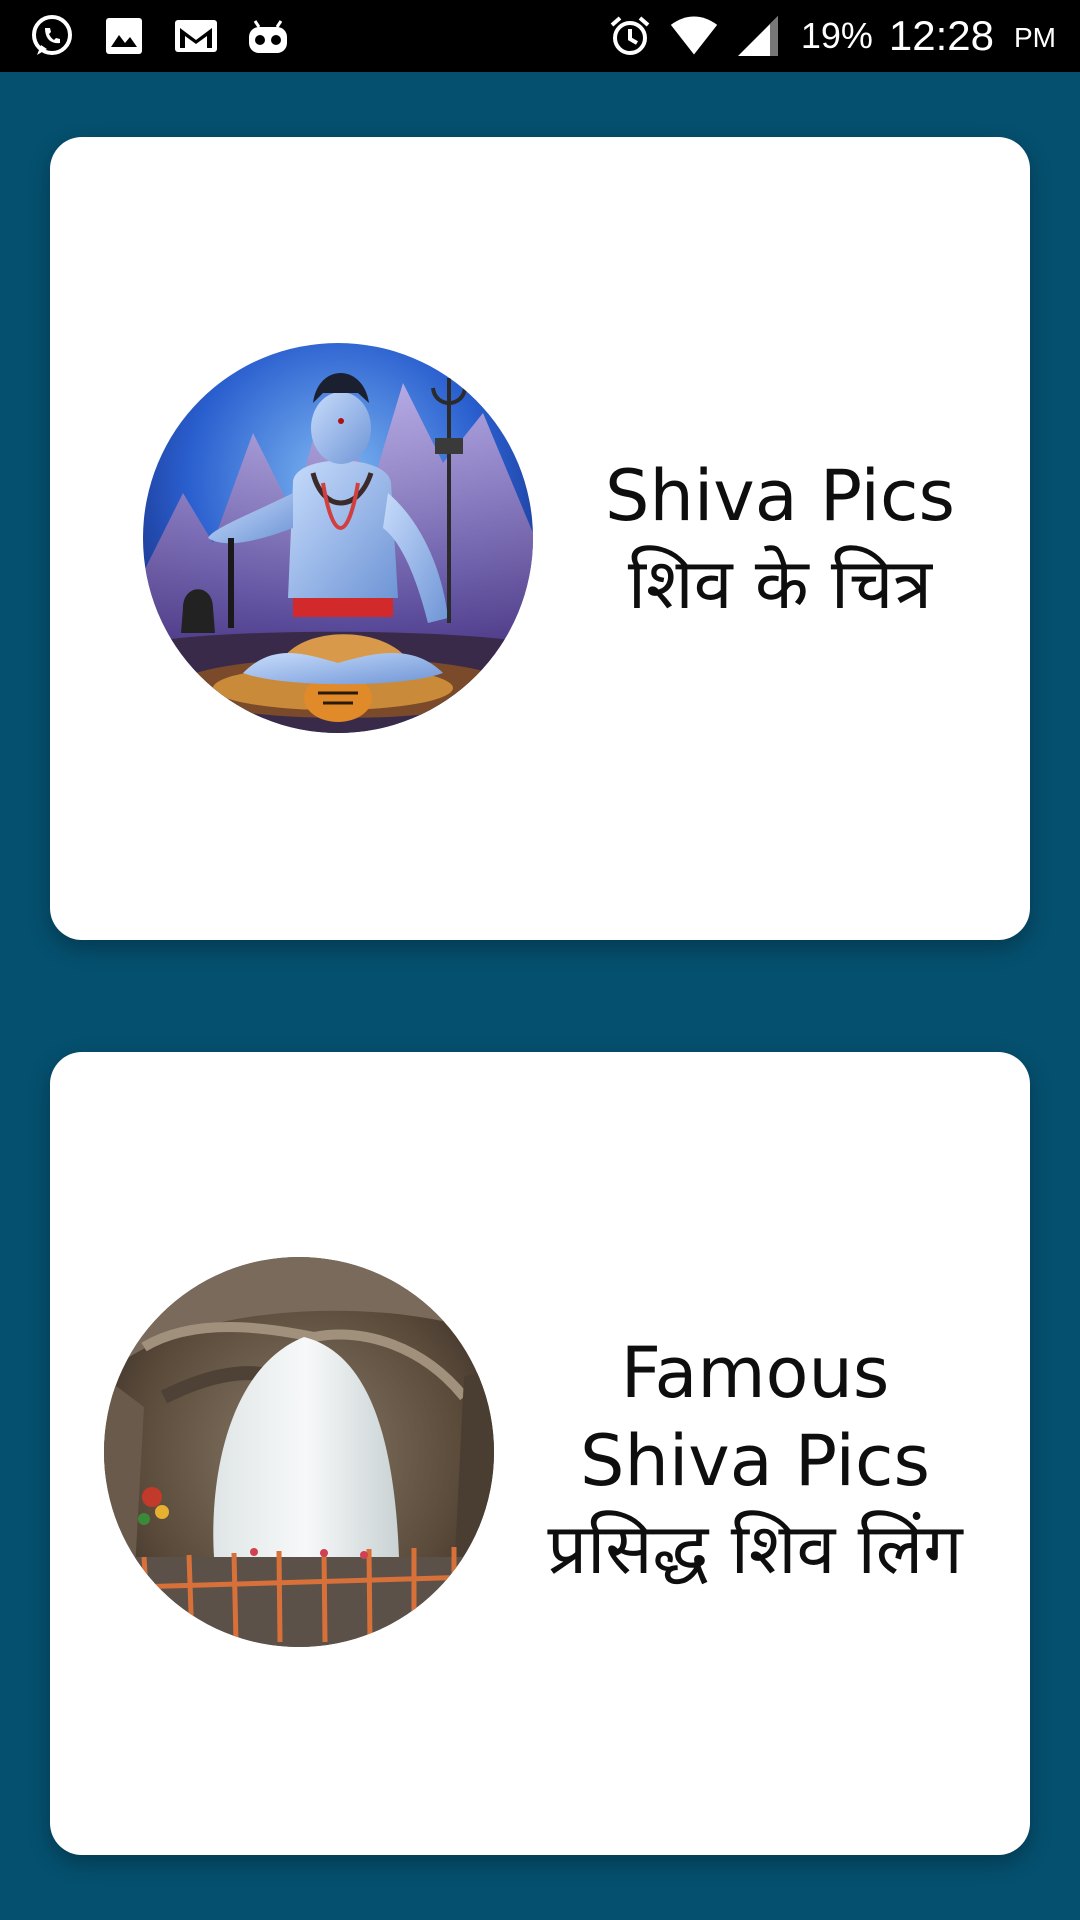 This screenshot has width=1080, height=1920. What do you see at coordinates (124, 36) in the screenshot?
I see `gallery-icon` at bounding box center [124, 36].